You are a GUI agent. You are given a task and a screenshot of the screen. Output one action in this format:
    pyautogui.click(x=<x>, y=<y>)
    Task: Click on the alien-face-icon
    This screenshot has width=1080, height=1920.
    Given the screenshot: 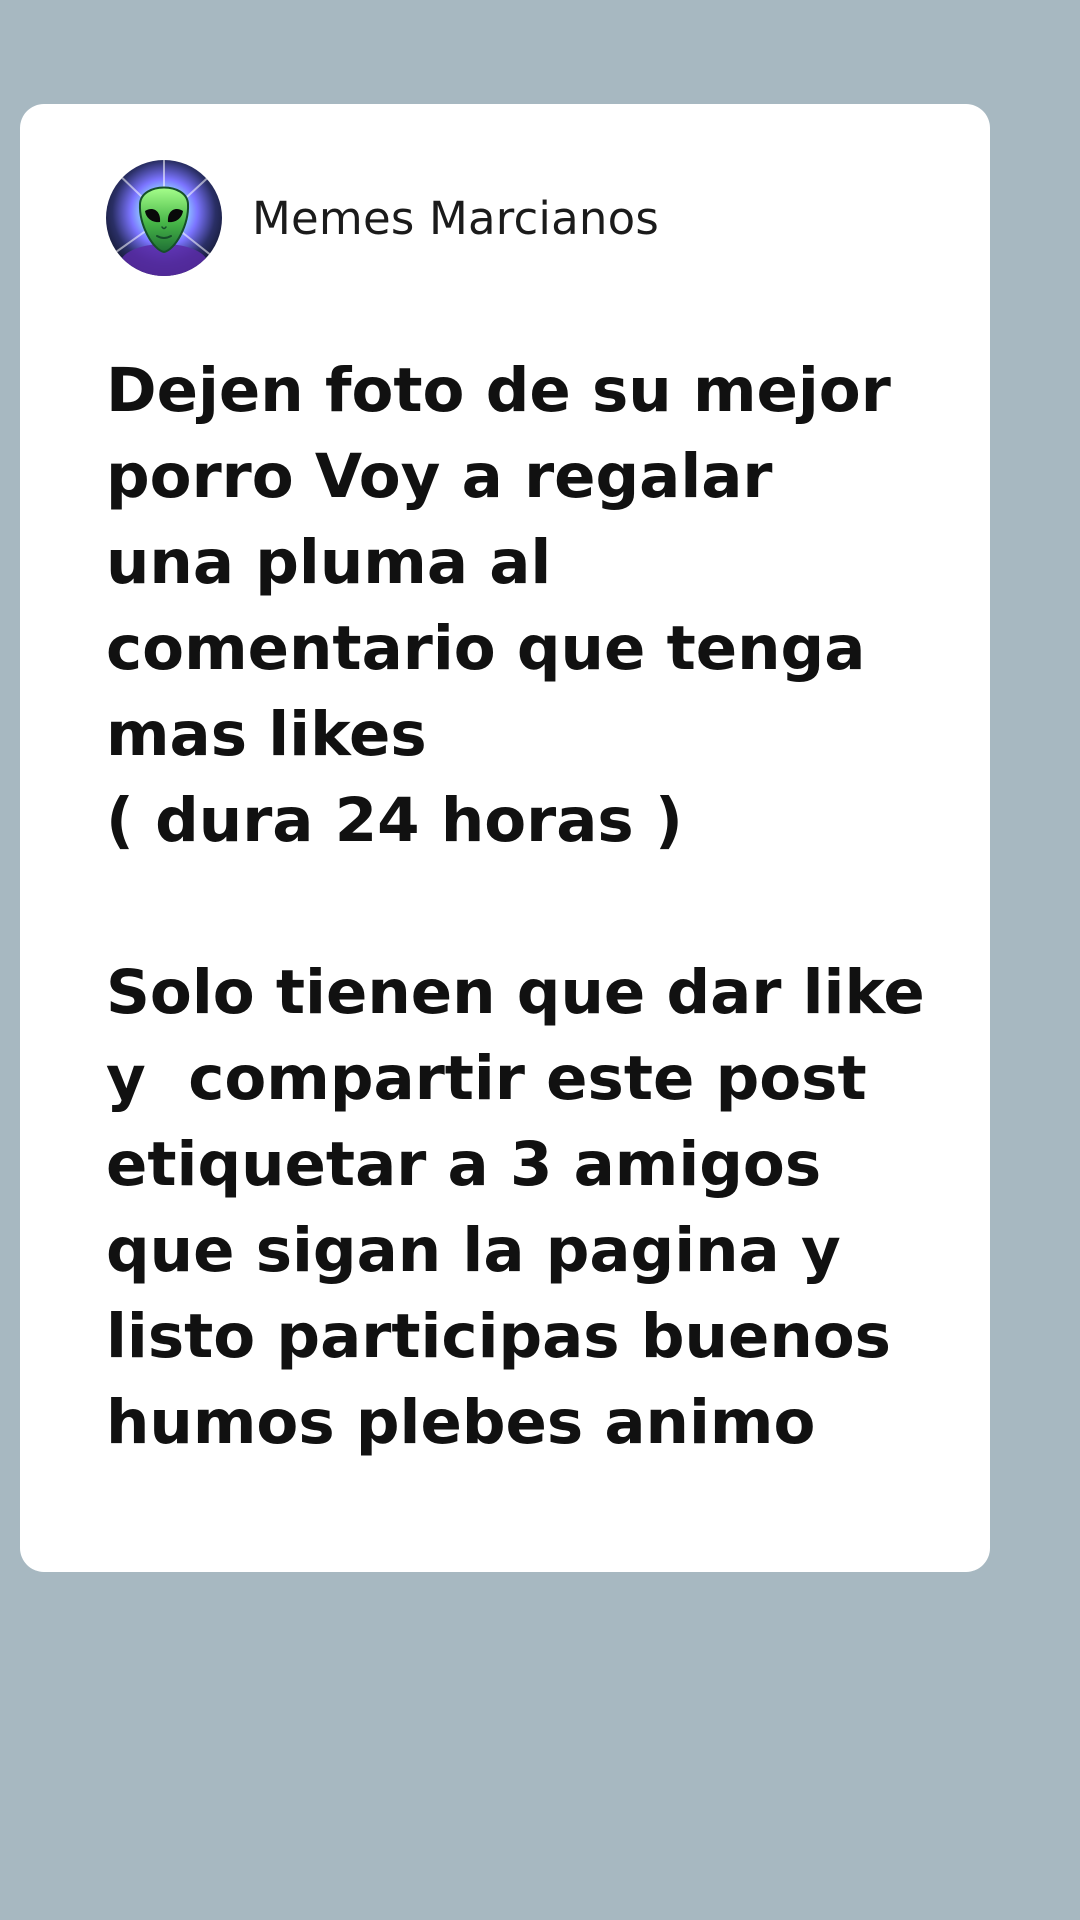 What is the action you would take?
    pyautogui.click(x=164, y=218)
    